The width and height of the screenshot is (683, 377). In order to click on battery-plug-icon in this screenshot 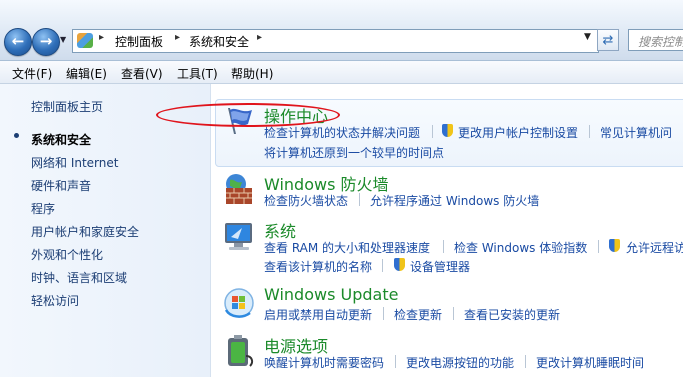, I will do `click(241, 351)`.